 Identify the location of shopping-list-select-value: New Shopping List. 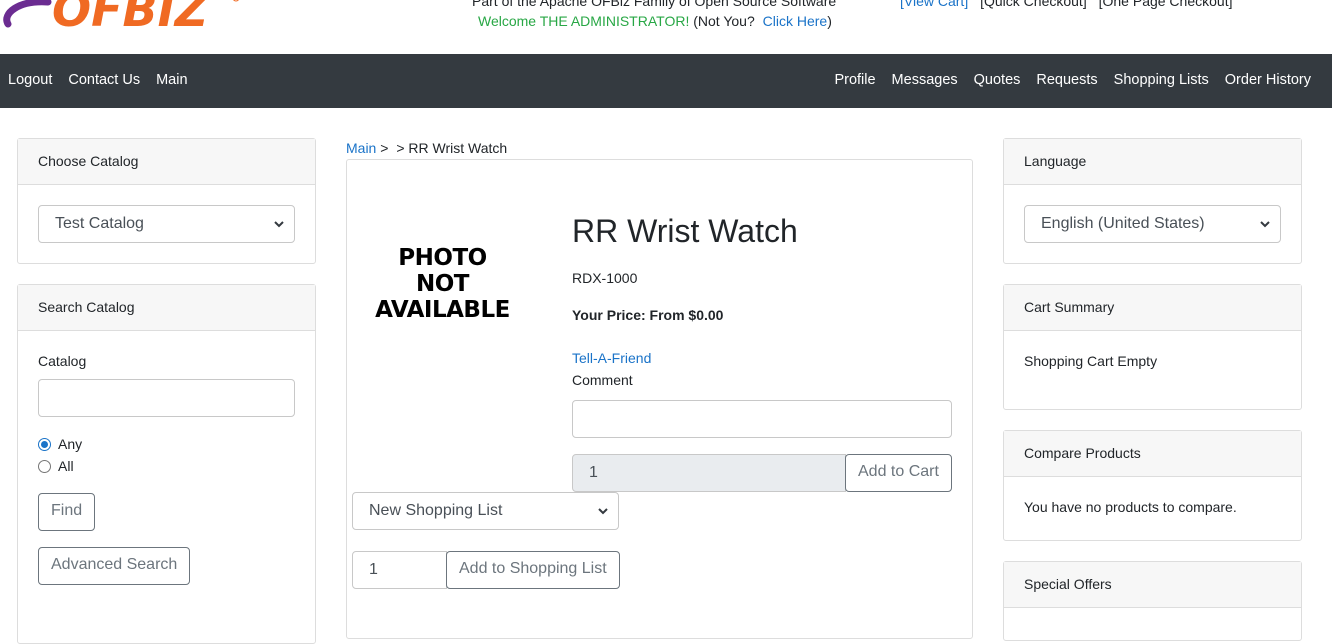
(436, 510).